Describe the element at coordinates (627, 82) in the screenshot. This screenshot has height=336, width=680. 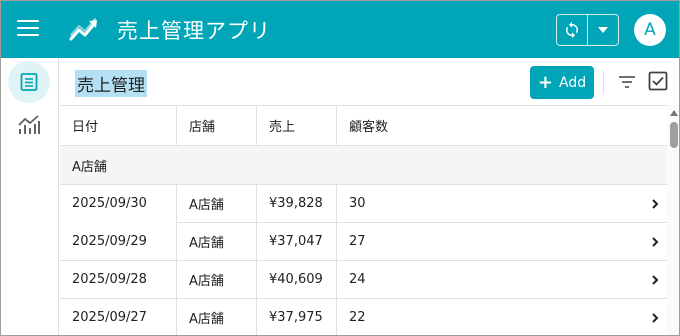
I see `filter-icon` at that location.